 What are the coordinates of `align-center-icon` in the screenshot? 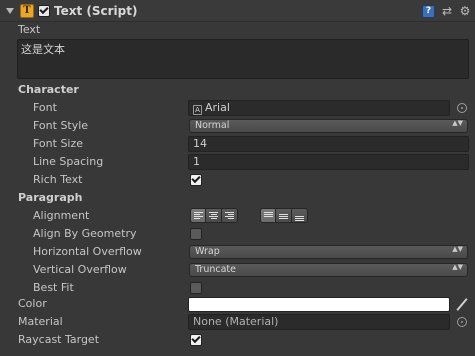 It's located at (213, 216).